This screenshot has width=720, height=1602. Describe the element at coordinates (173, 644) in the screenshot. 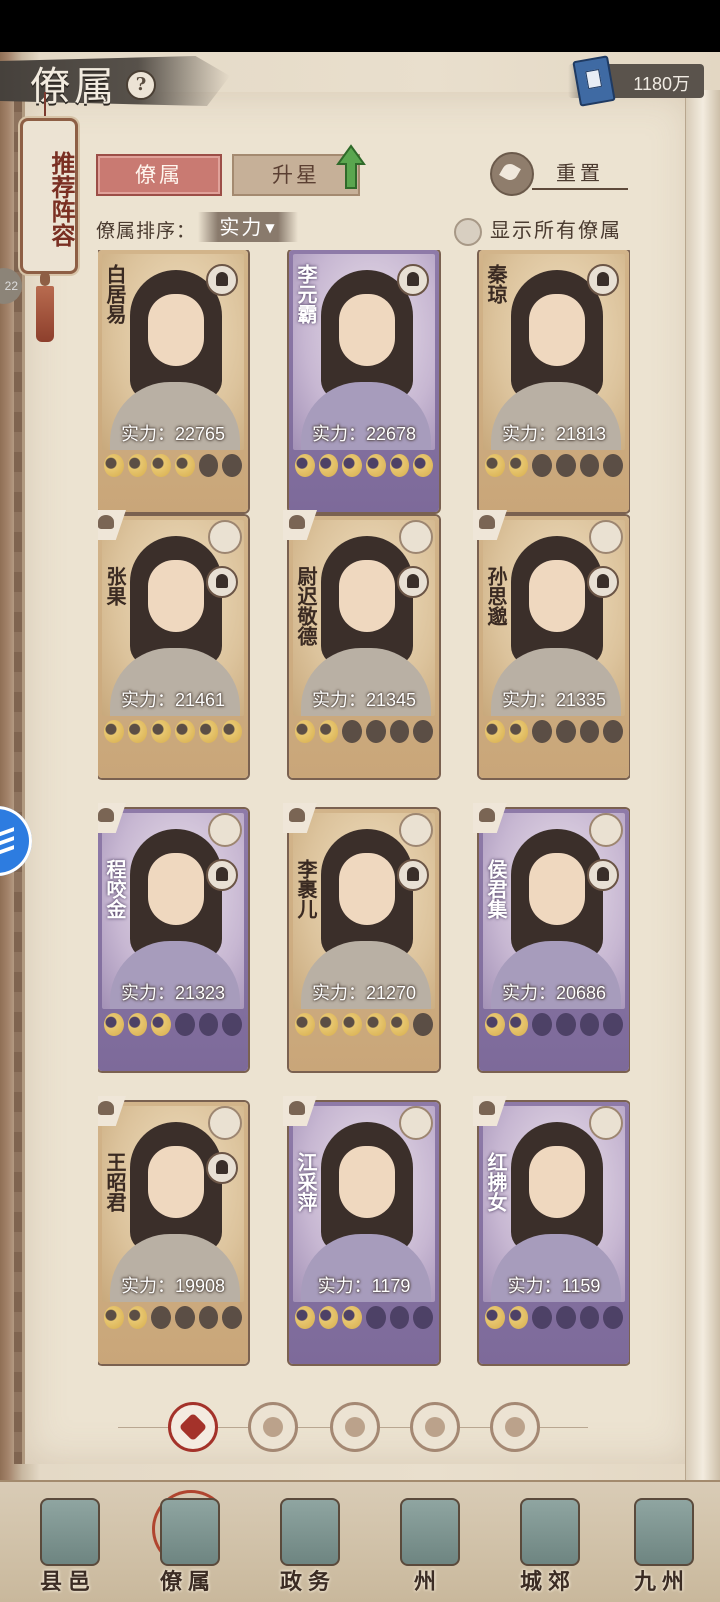

I see `officer-card: 张果 实力：21461` at that location.